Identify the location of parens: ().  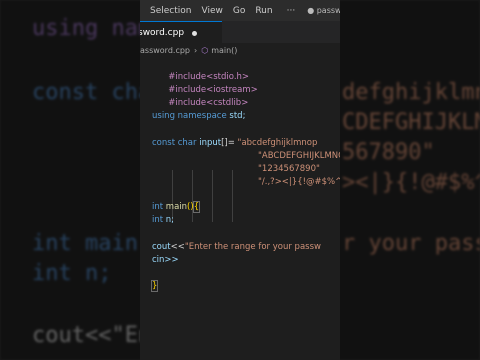
(190, 207).